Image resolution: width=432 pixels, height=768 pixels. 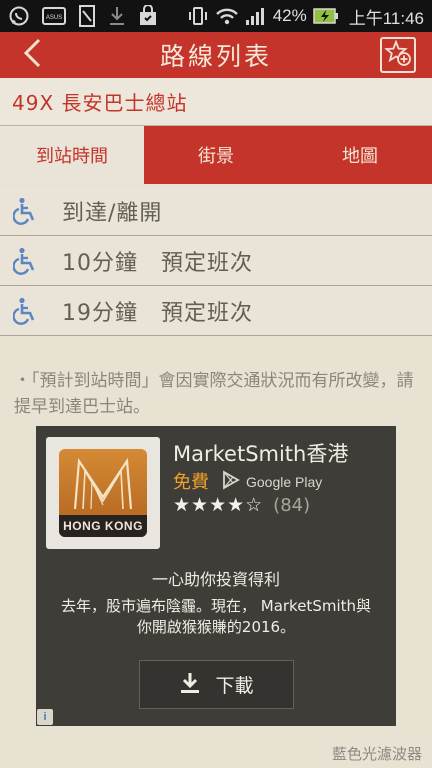 I want to click on document-icon, so click(x=87, y=16).